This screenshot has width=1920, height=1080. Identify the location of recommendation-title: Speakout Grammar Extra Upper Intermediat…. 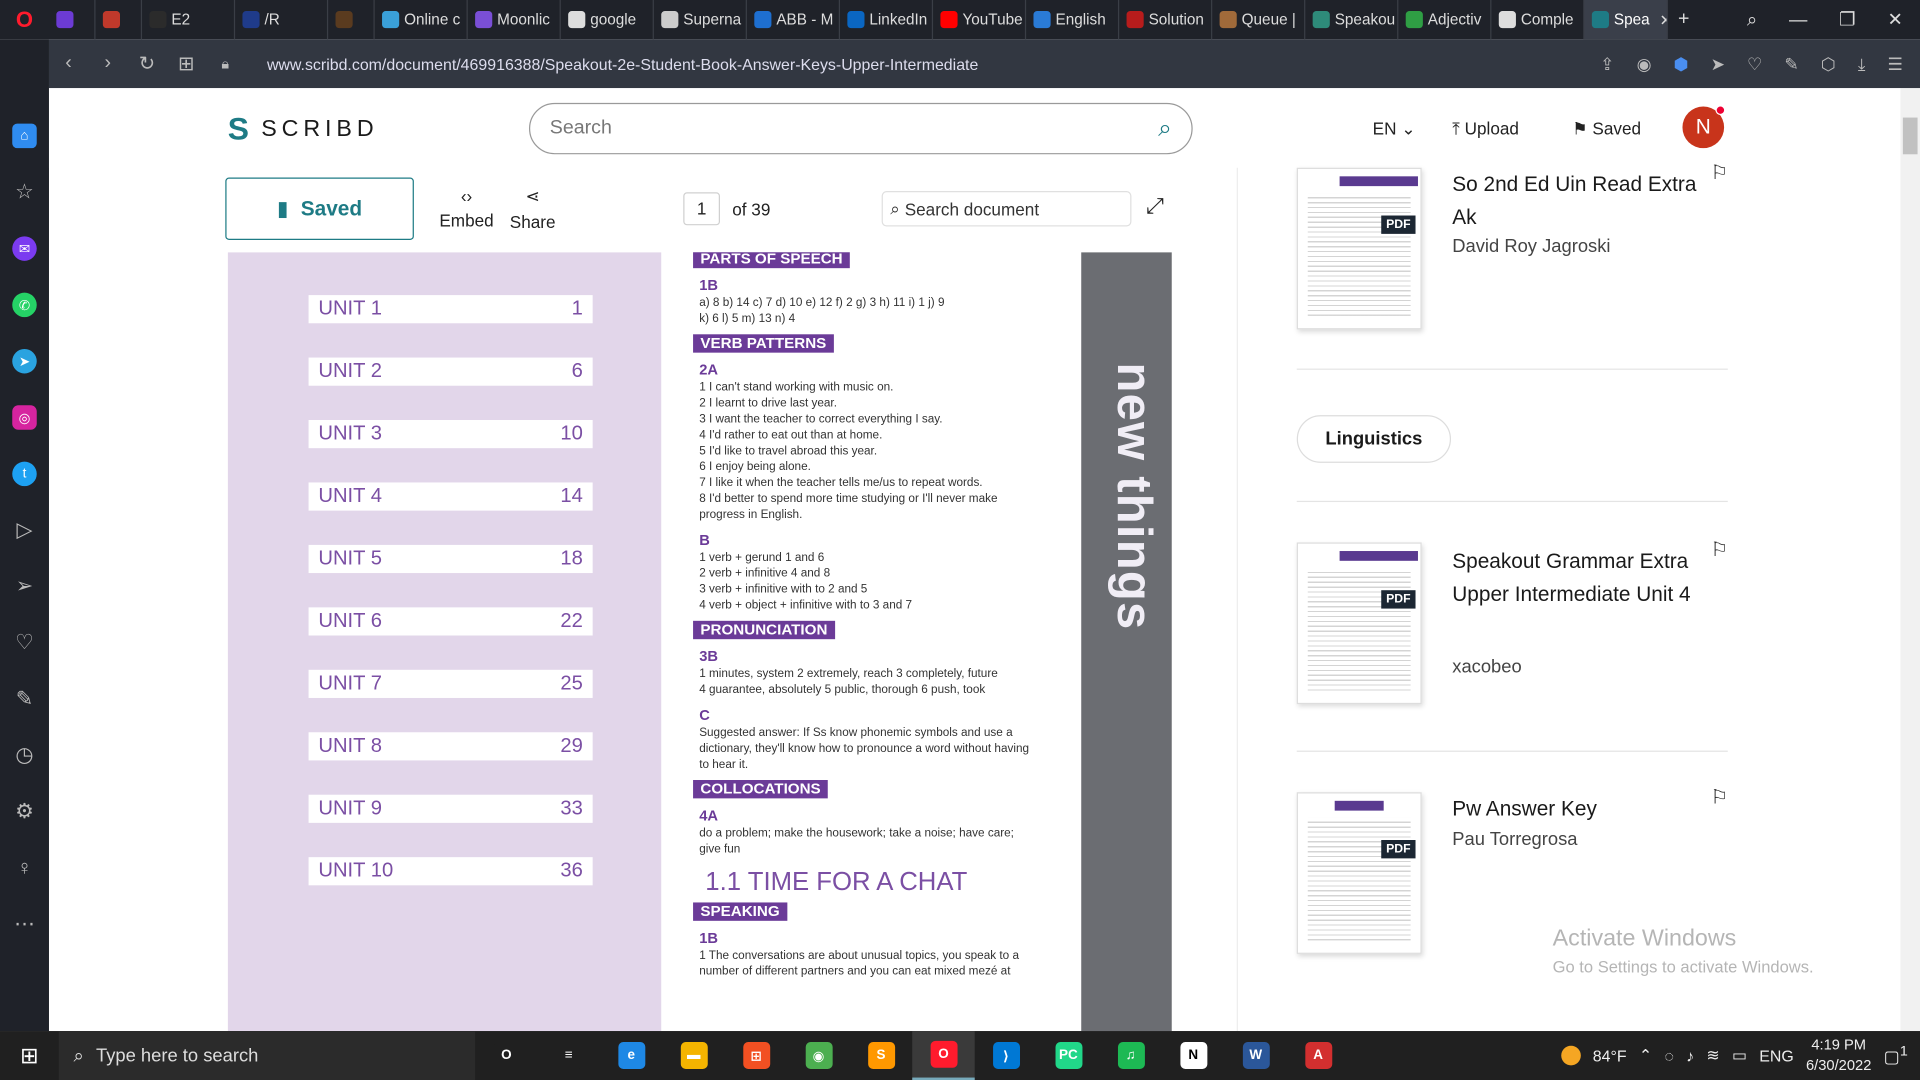
(1580, 578).